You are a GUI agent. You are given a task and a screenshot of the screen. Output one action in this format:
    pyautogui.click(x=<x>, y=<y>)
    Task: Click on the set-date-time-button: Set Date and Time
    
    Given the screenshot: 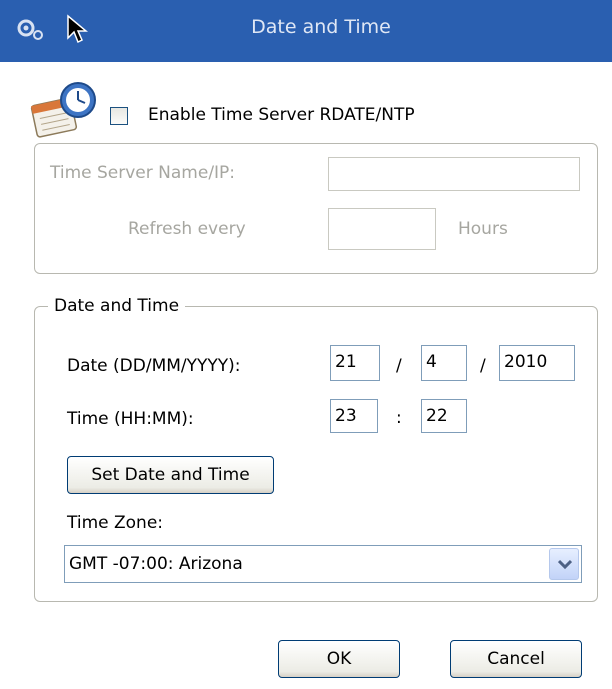 What is the action you would take?
    pyautogui.click(x=170, y=475)
    